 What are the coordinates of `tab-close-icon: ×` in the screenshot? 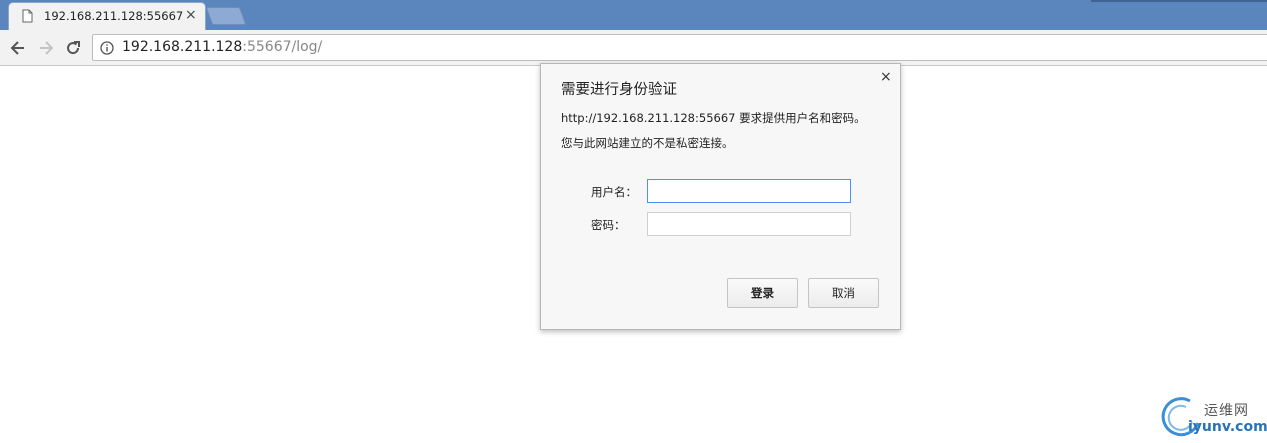 It's located at (191, 15).